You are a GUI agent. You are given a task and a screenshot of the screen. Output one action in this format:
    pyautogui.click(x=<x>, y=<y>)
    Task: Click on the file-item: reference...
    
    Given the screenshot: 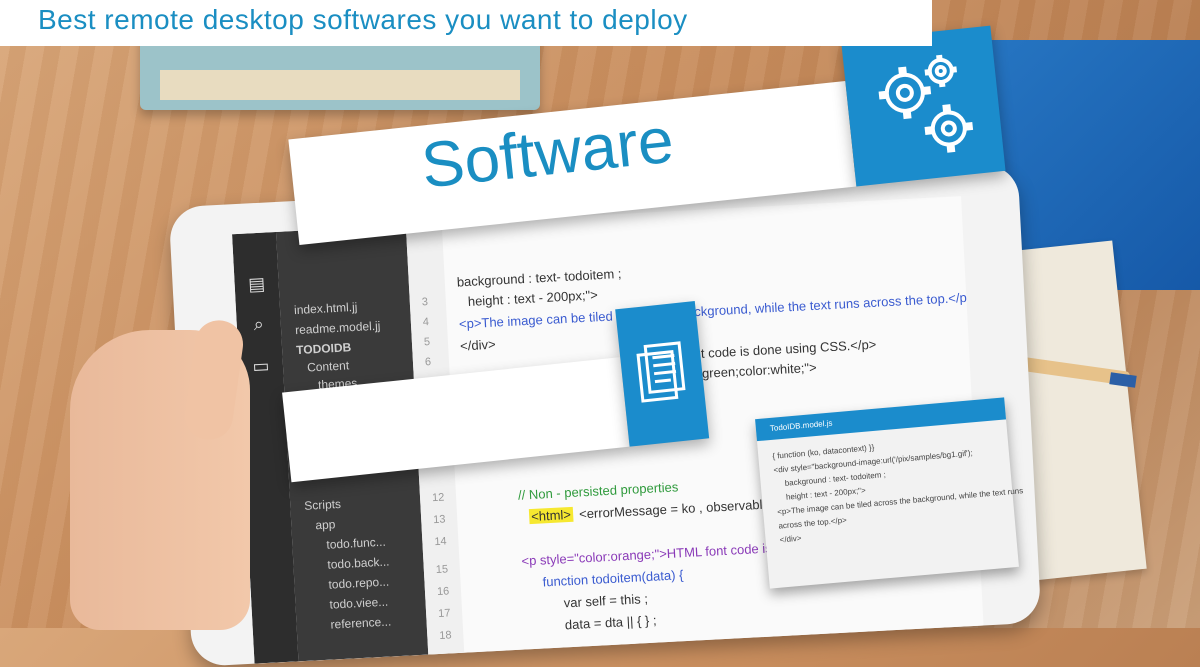 What is the action you would take?
    pyautogui.click(x=360, y=622)
    